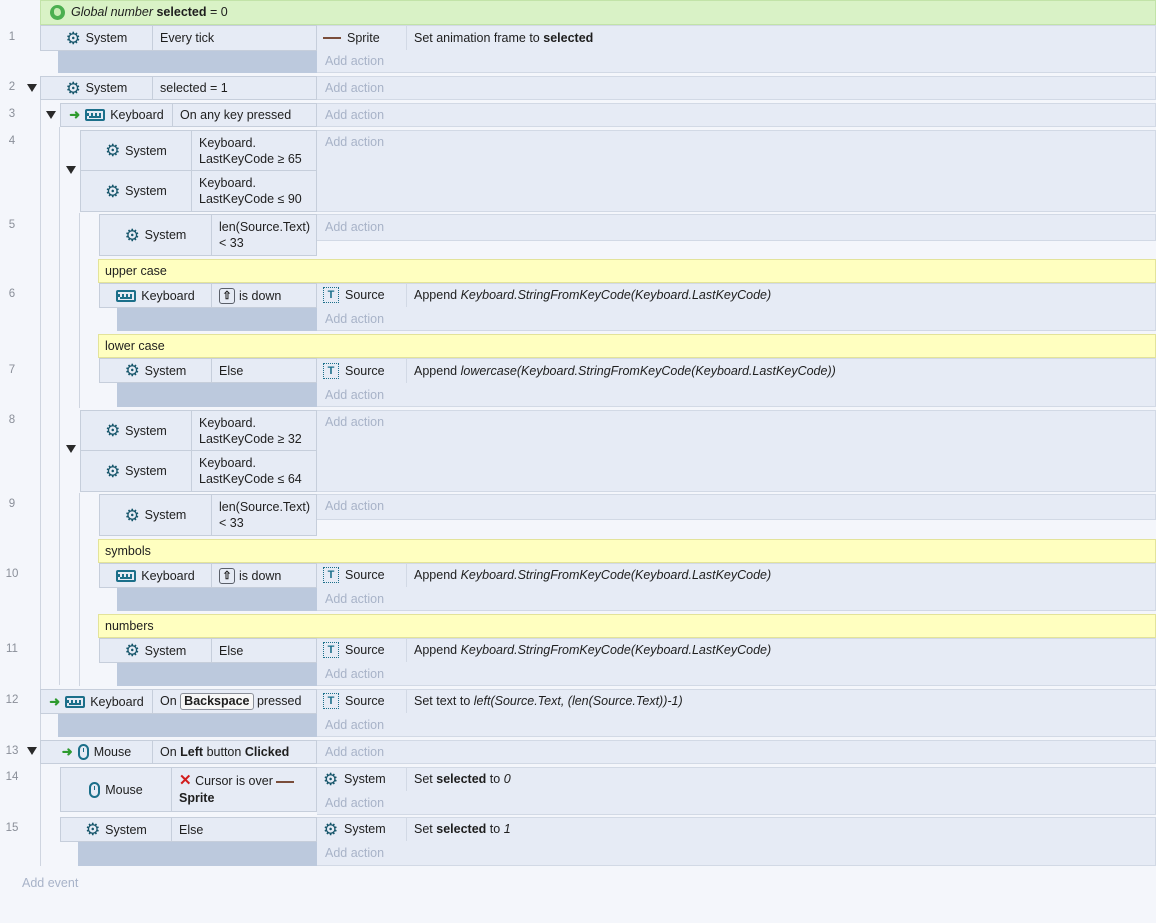 Image resolution: width=1156 pixels, height=923 pixels. What do you see at coordinates (12, 420) in the screenshot?
I see `line-number: 8` at bounding box center [12, 420].